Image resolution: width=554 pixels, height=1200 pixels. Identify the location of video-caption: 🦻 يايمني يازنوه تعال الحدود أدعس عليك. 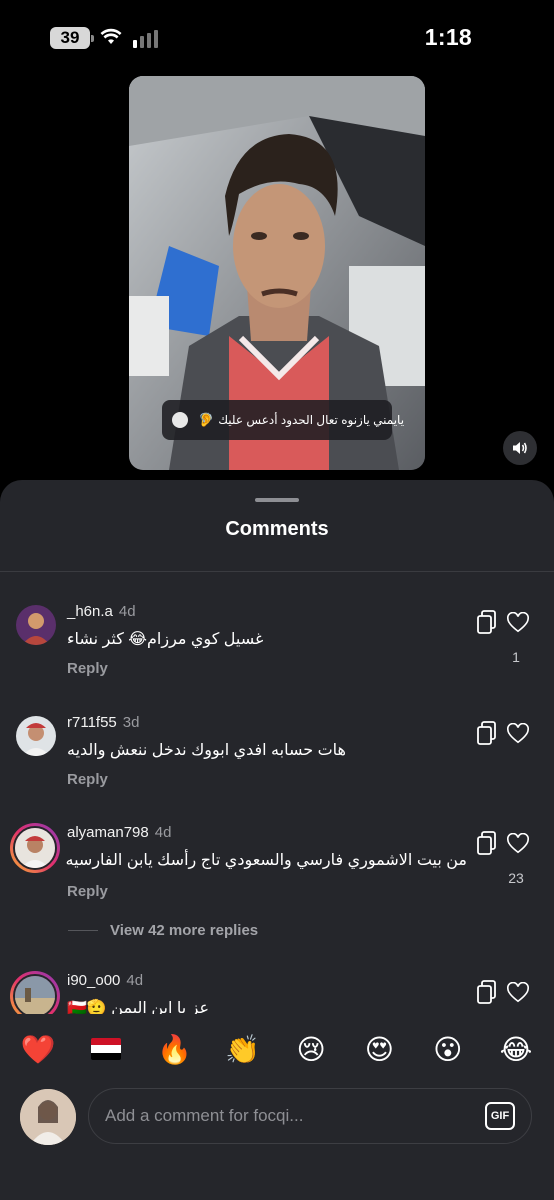
(283, 420).